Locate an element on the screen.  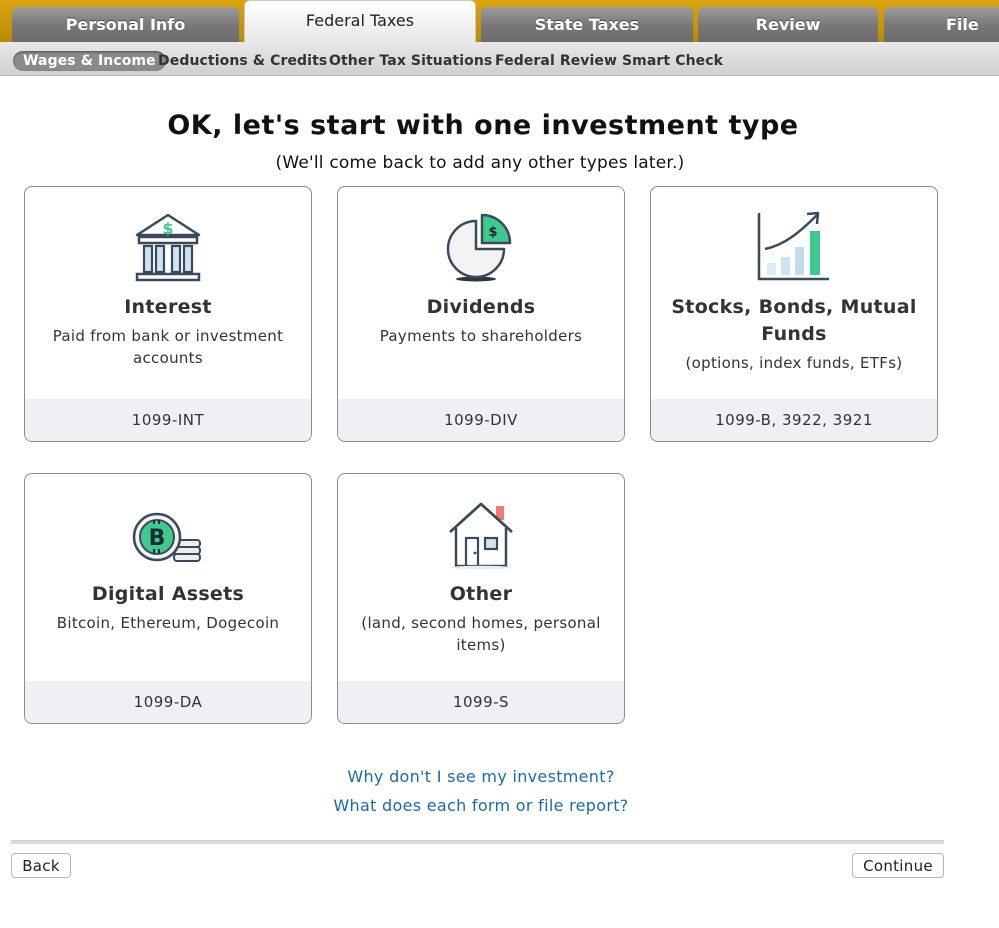
tab-state-taxes: State Taxes is located at coordinates (587, 24).